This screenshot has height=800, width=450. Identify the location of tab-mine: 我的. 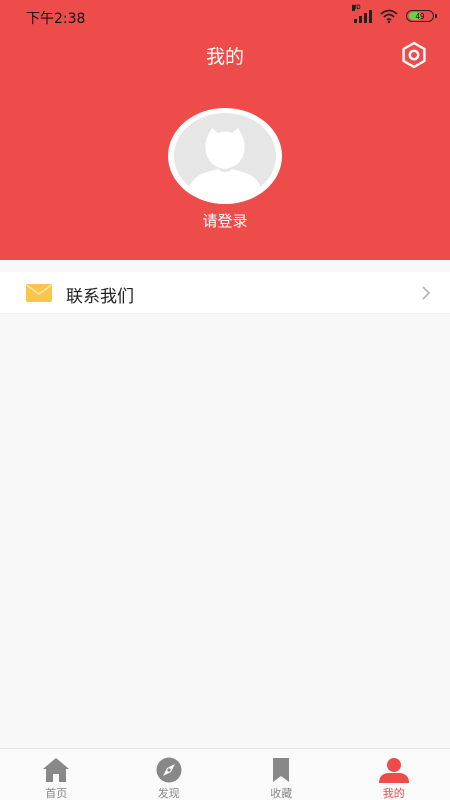
(394, 774).